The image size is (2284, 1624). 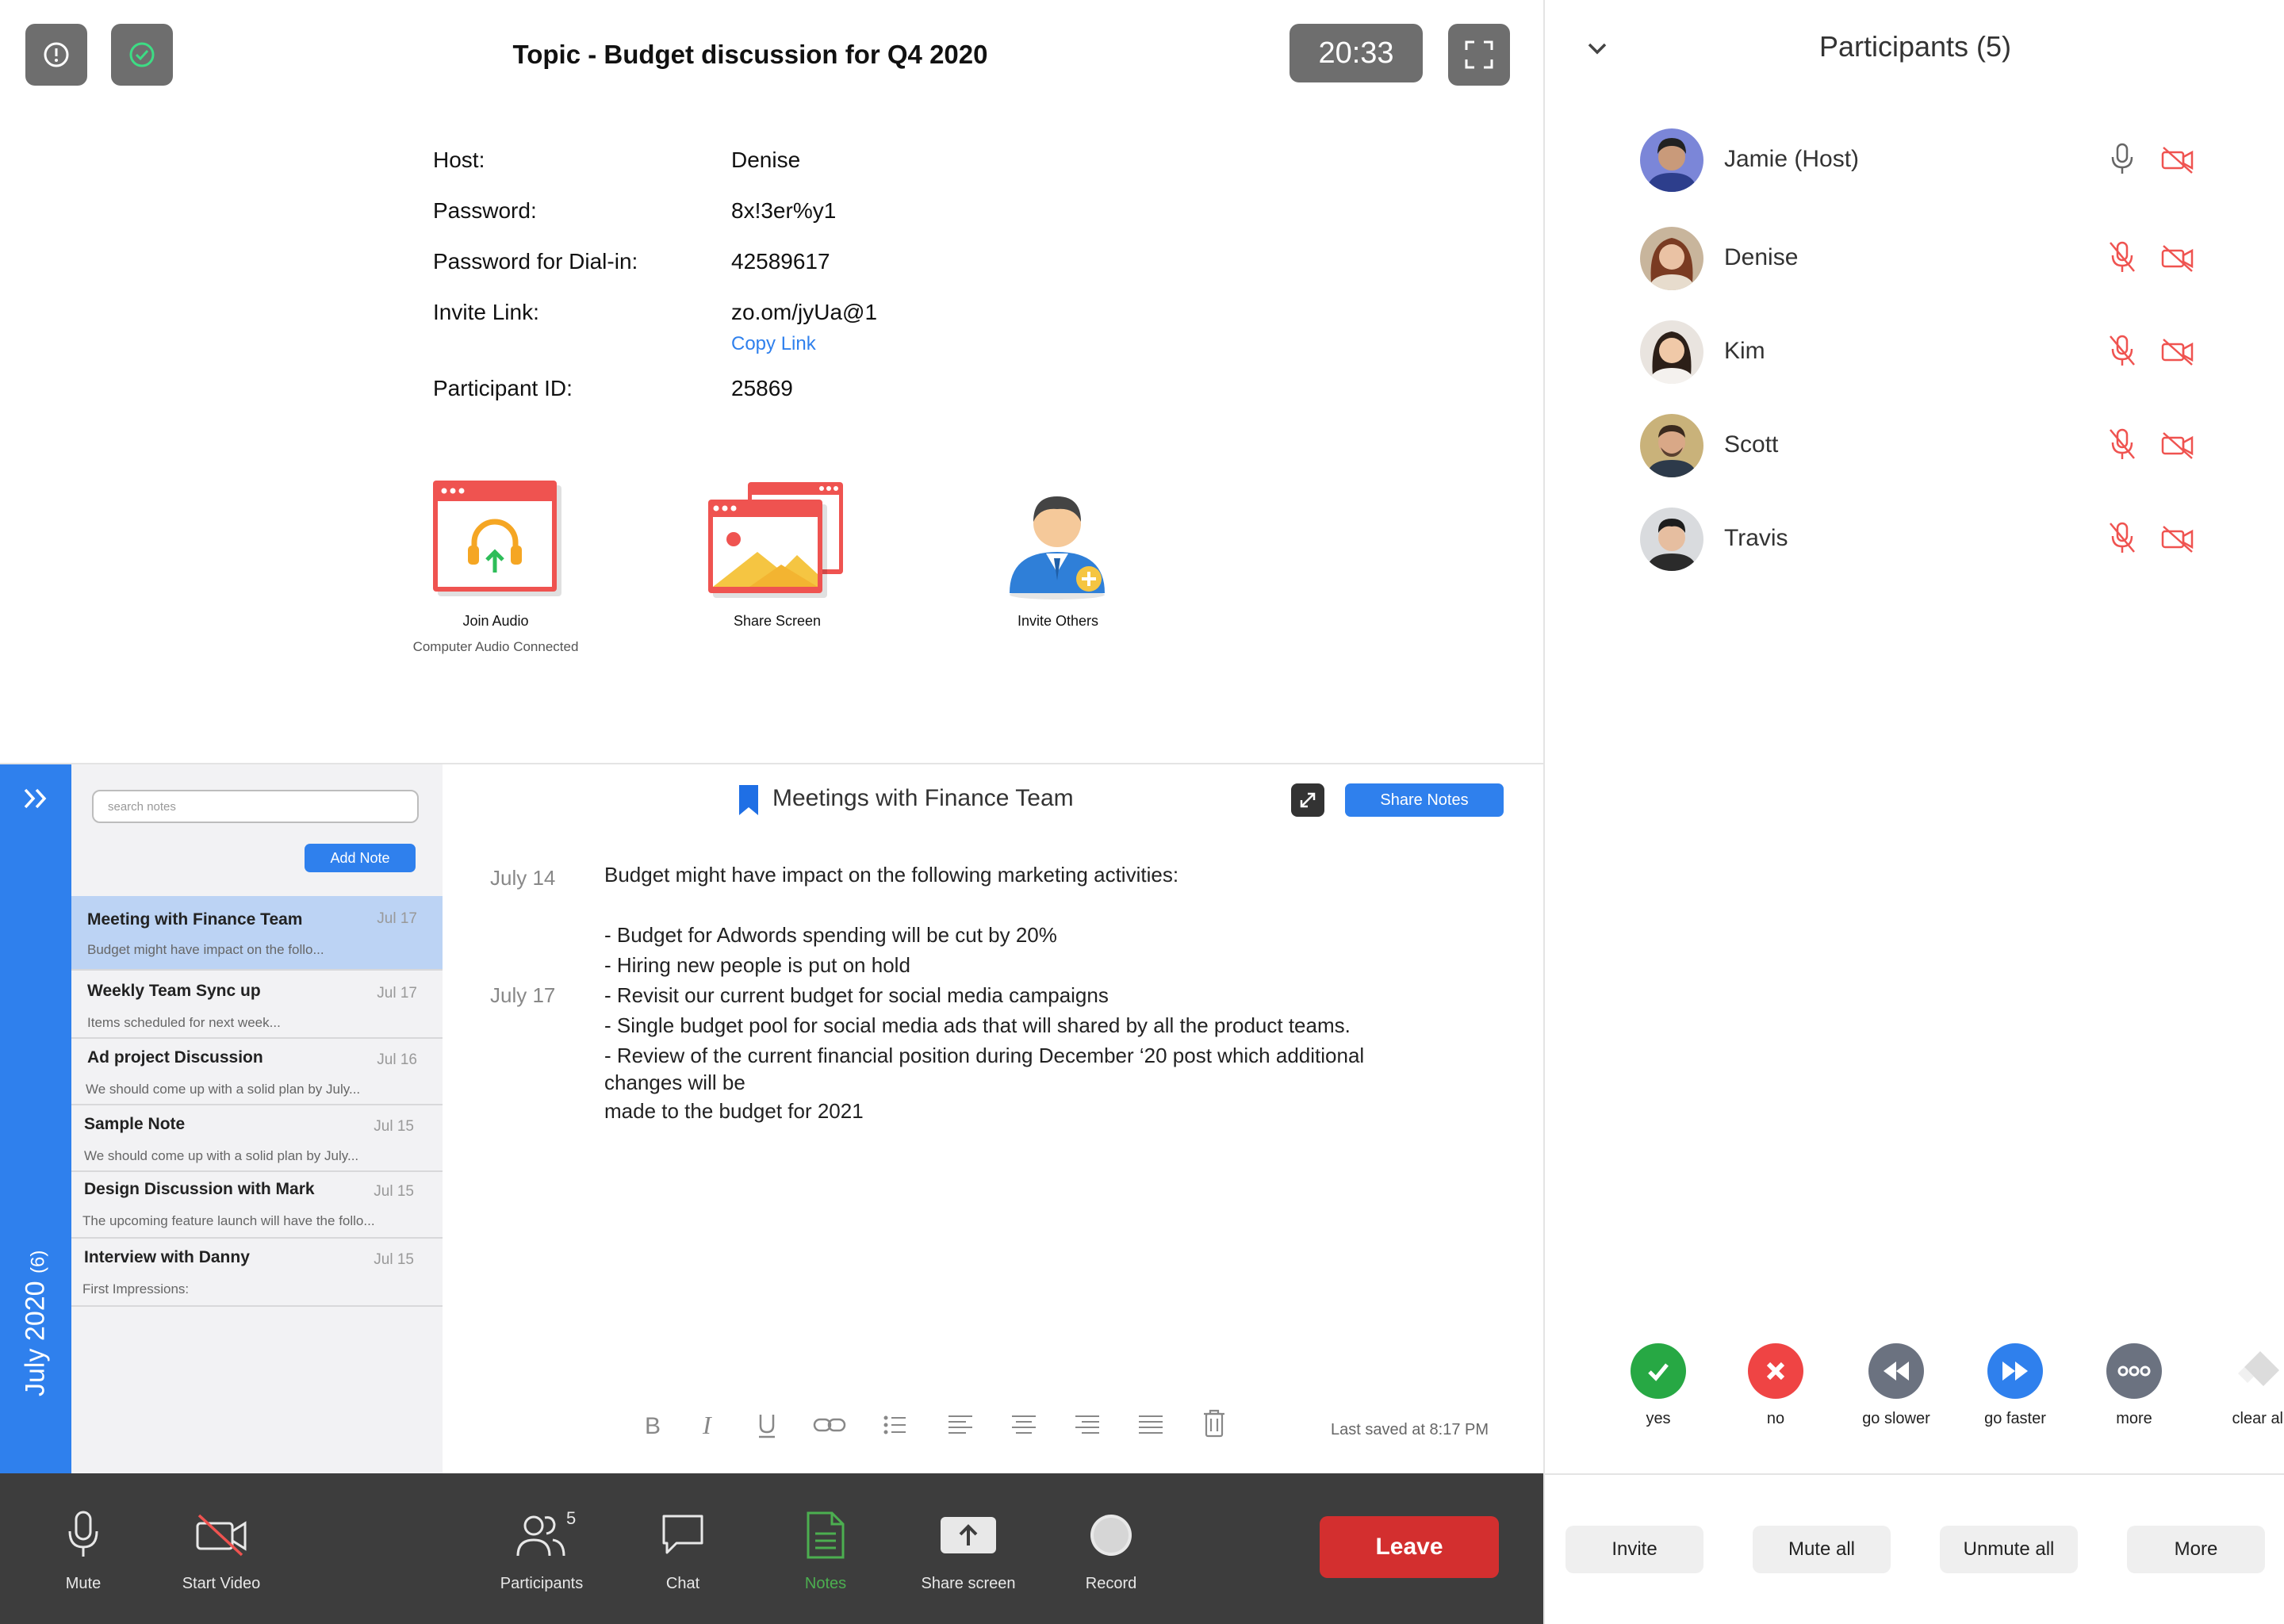 I want to click on participant-row: Kim, so click(x=1925, y=353).